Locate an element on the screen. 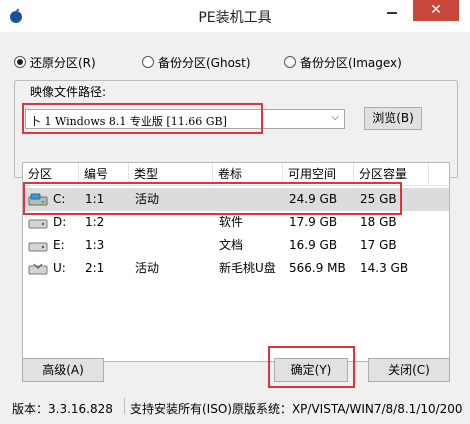 The height and width of the screenshot is (424, 470). browse-button: 浏览(B) is located at coordinates (393, 118).